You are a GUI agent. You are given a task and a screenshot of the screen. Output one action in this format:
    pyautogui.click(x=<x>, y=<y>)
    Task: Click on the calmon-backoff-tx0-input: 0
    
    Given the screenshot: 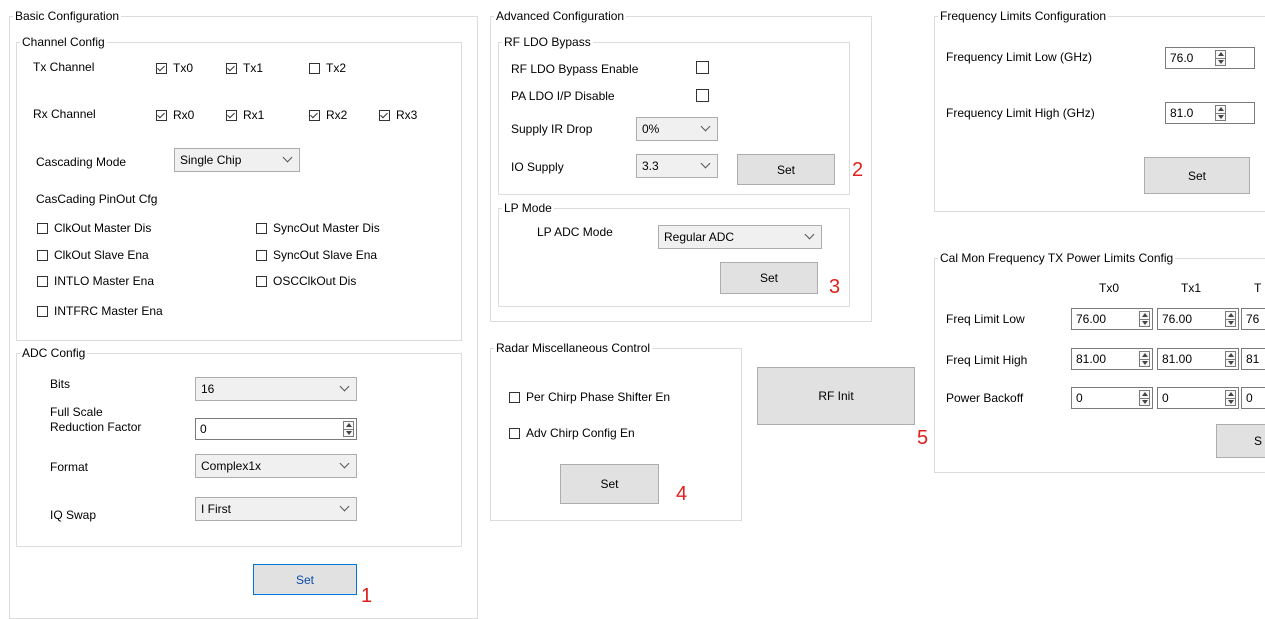 What is the action you would take?
    pyautogui.click(x=1112, y=398)
    